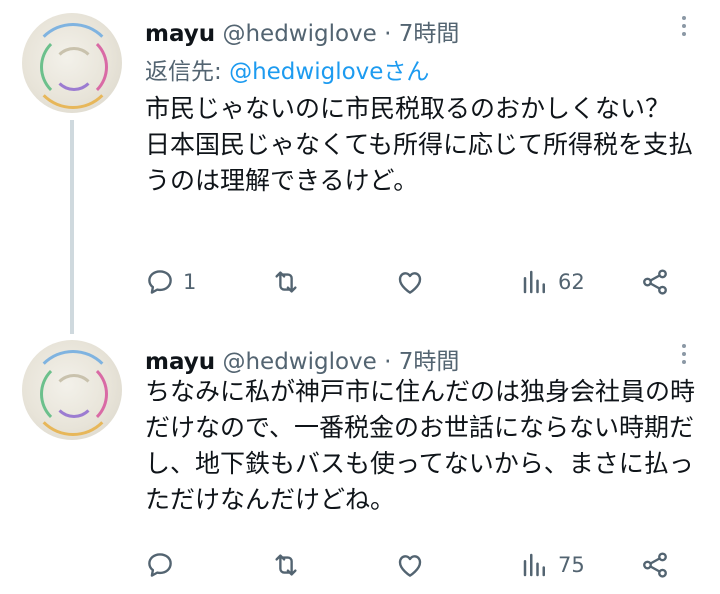  What do you see at coordinates (552, 282) in the screenshot?
I see `views-button: 62` at bounding box center [552, 282].